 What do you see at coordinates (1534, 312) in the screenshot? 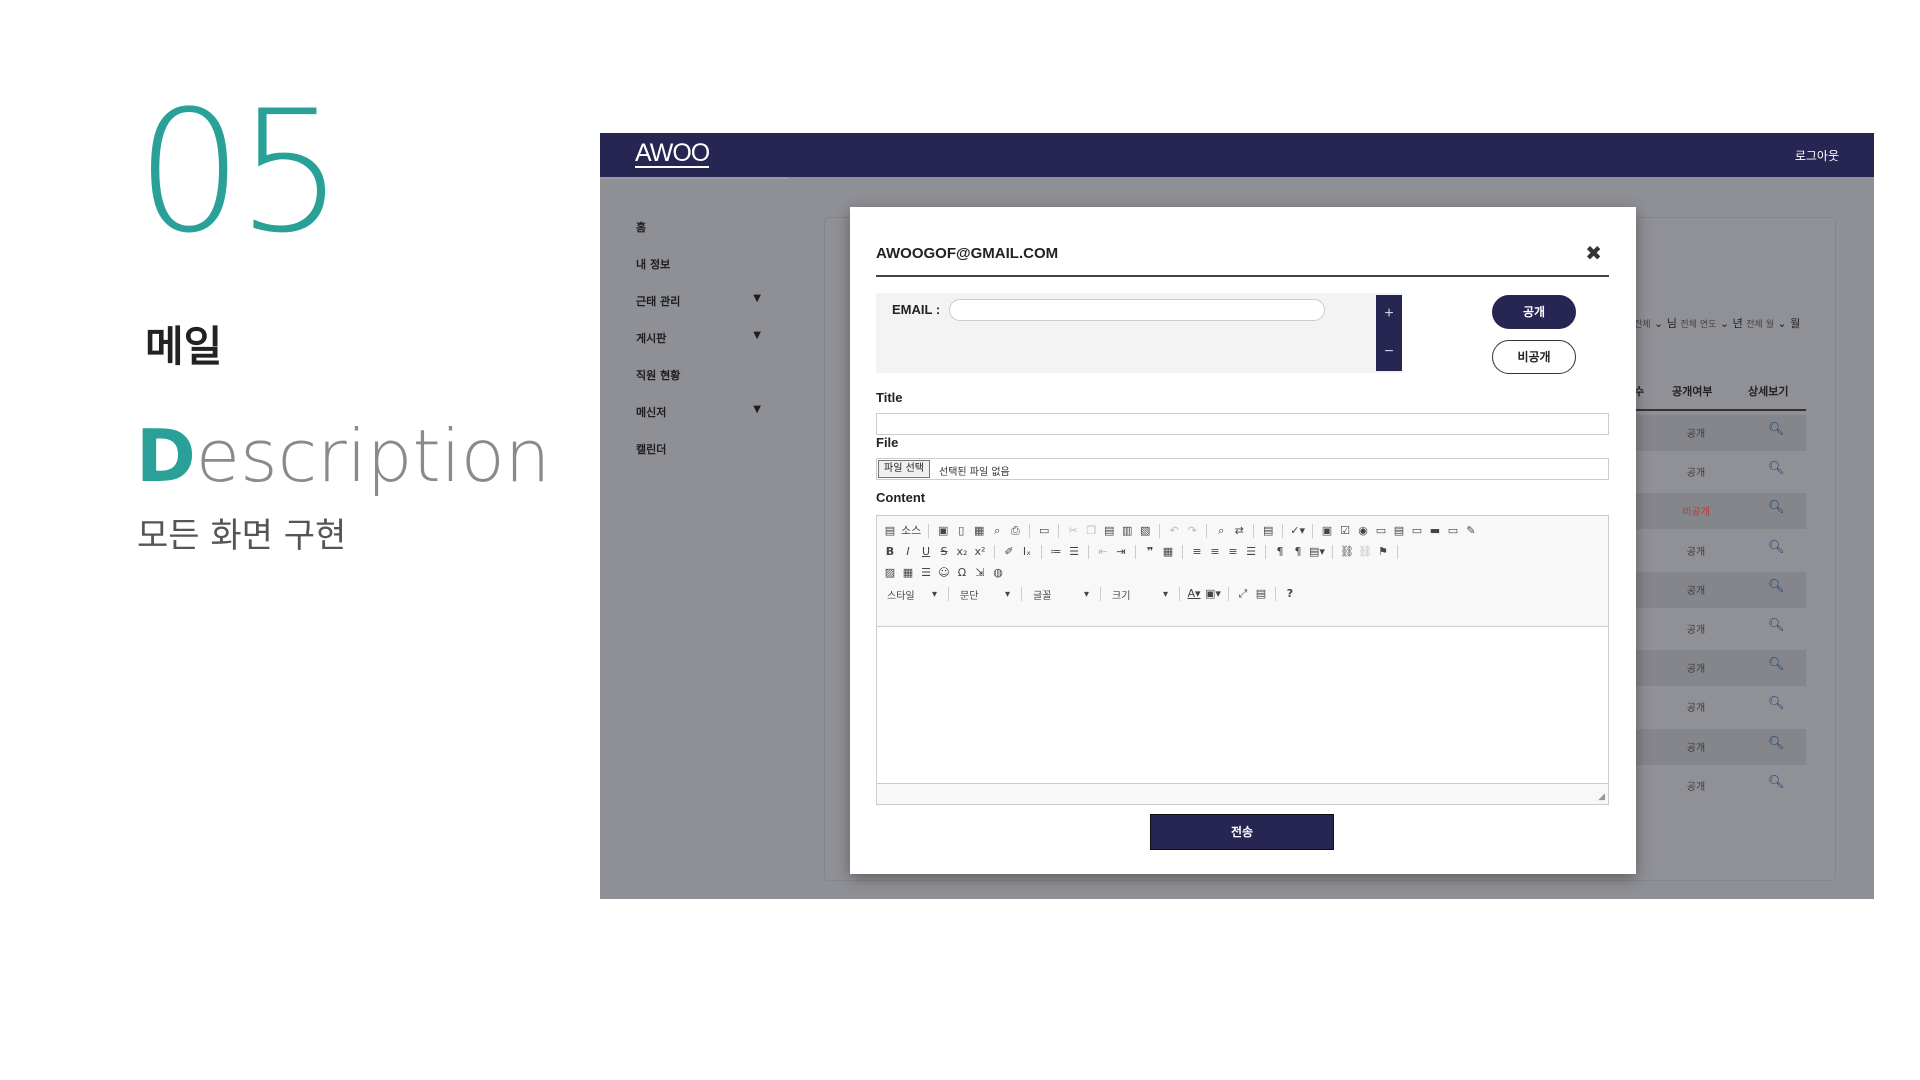
I see `public-button: 공개` at bounding box center [1534, 312].